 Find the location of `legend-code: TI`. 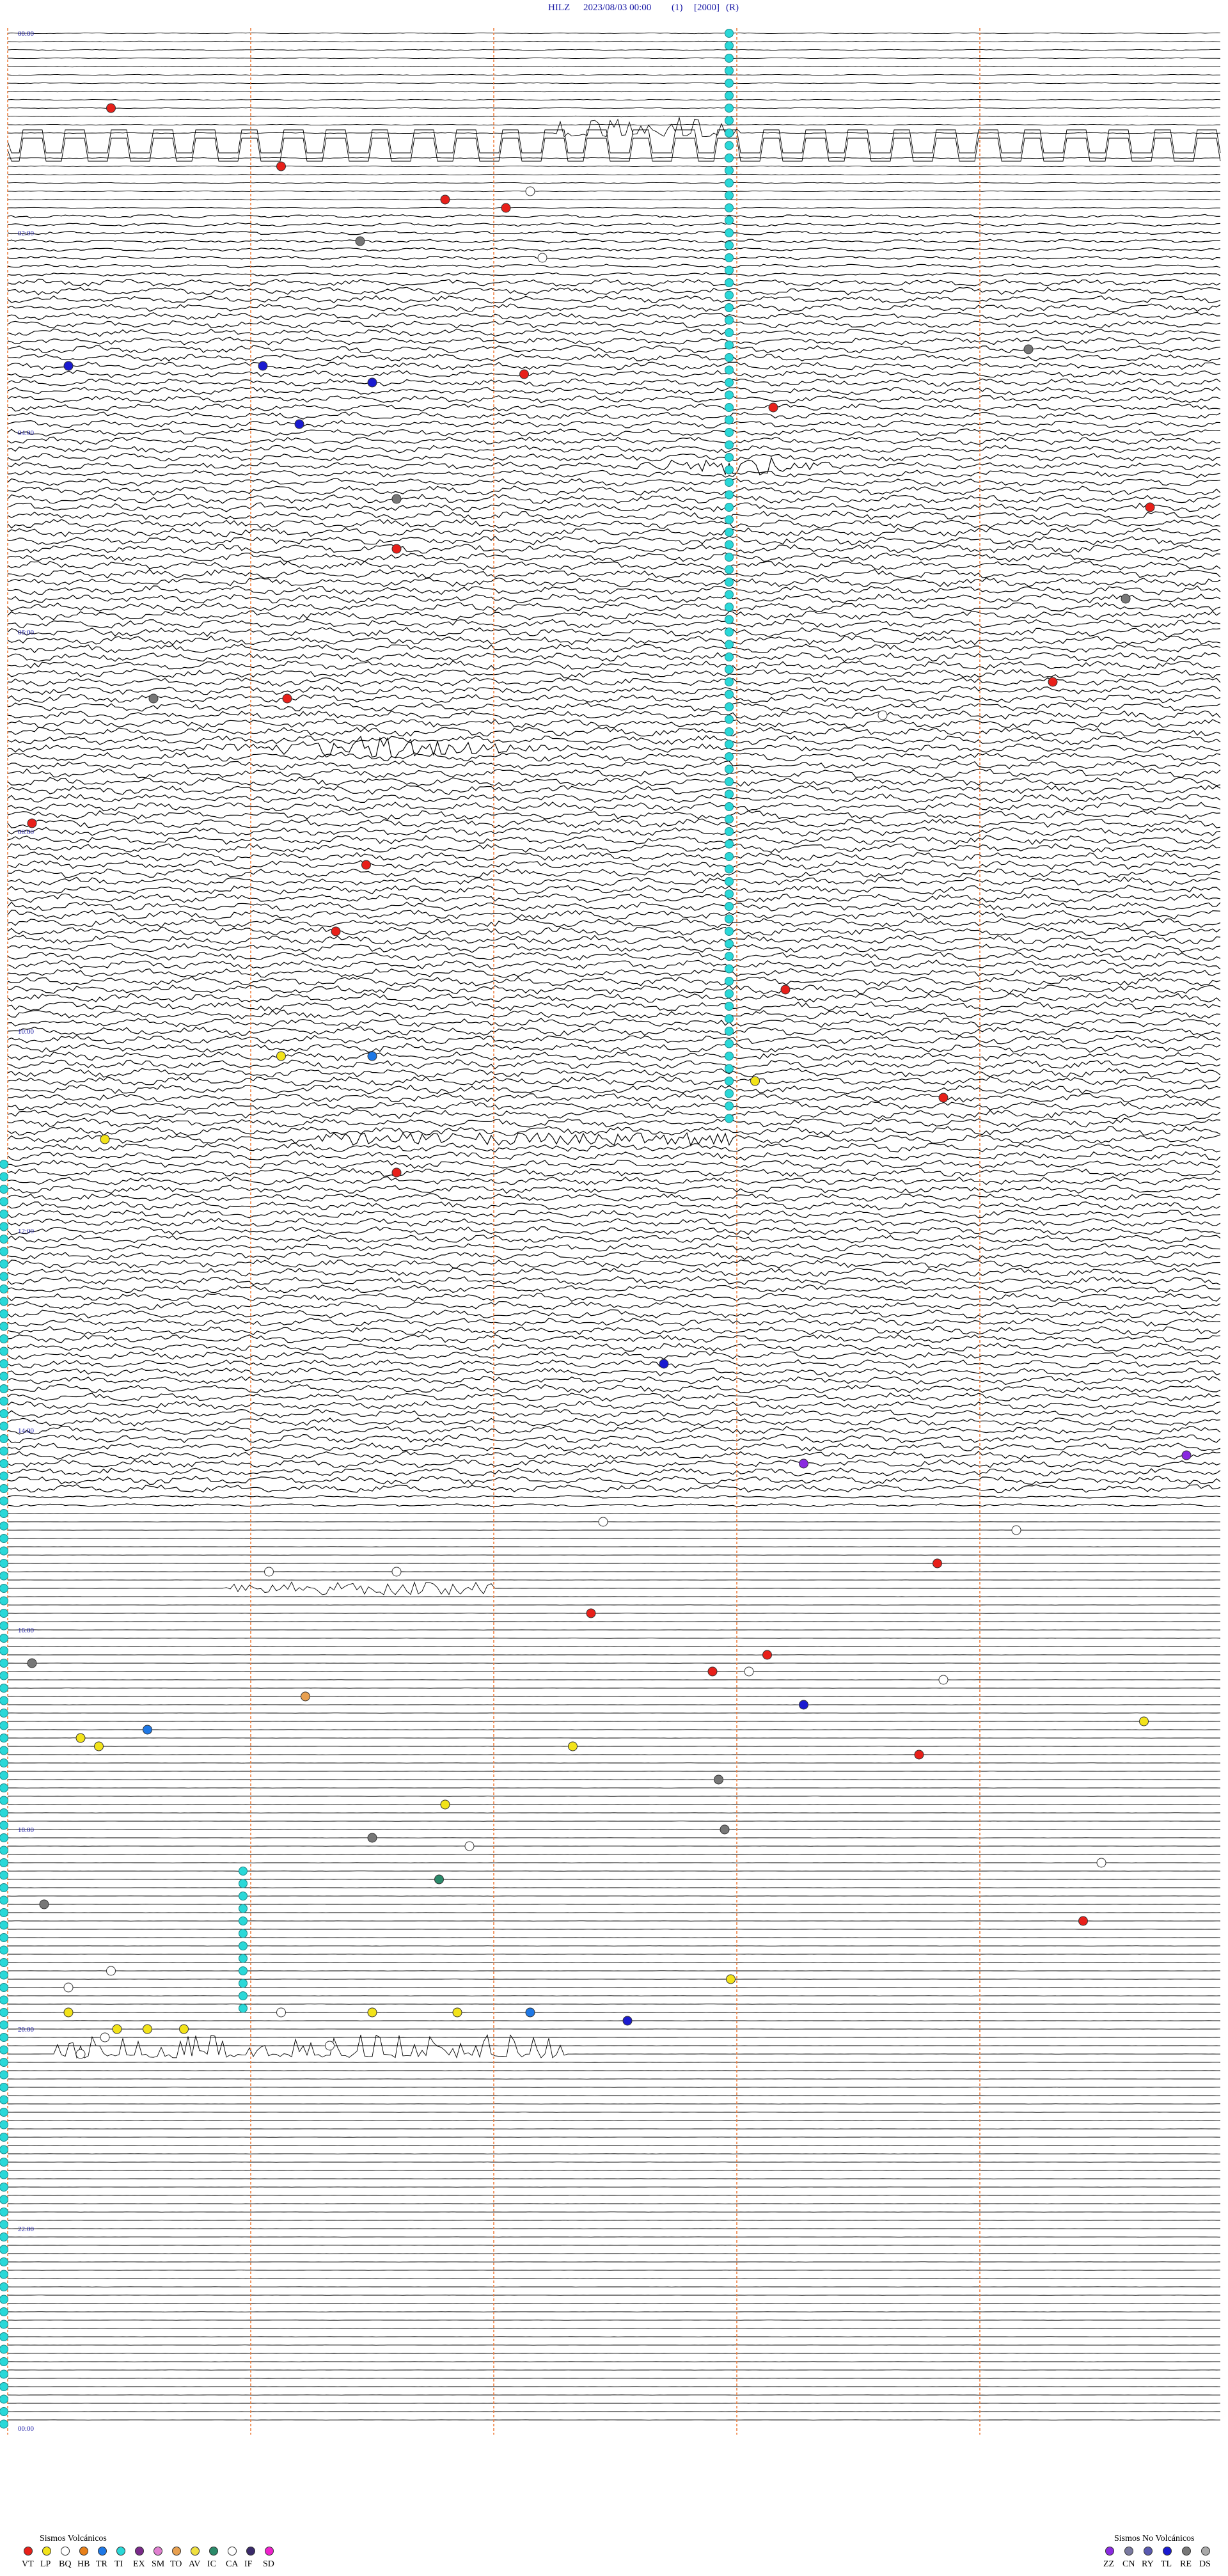

legend-code: TI is located at coordinates (118, 2564).